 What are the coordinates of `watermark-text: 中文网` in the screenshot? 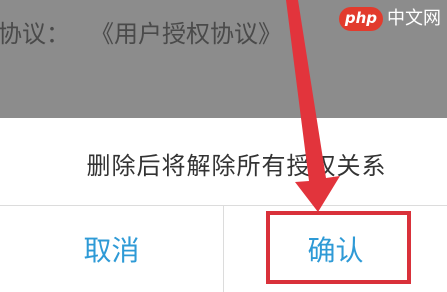 It's located at (414, 18).